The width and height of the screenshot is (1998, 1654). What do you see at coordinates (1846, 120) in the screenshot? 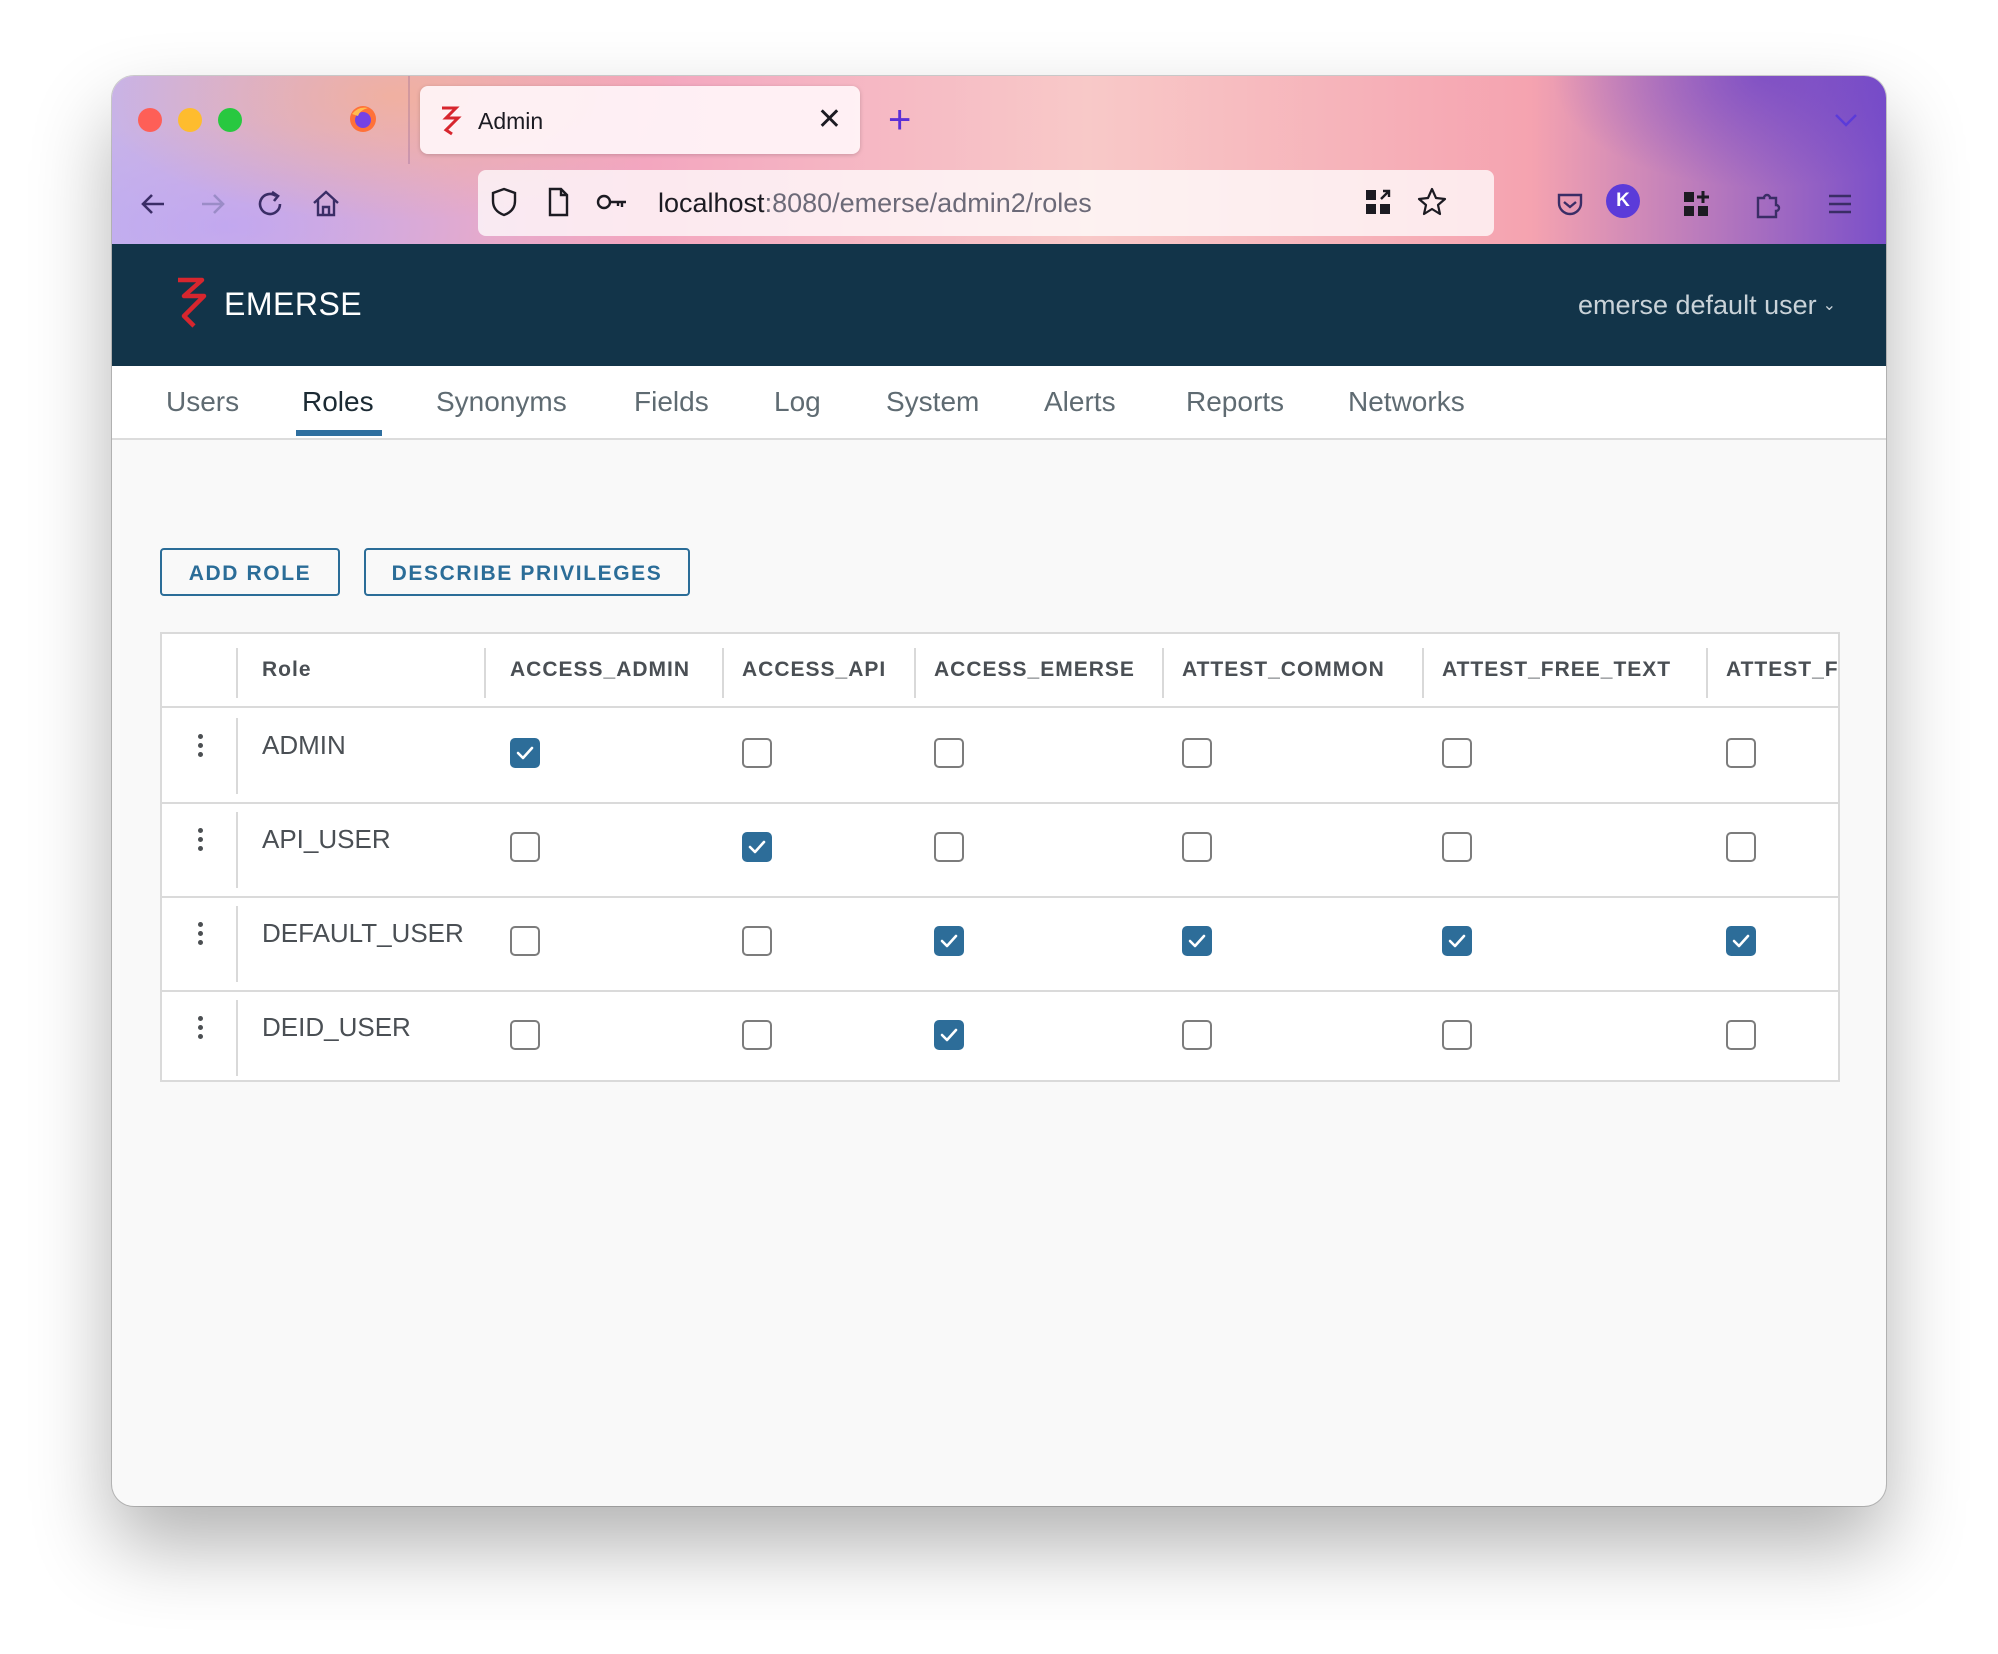
I see `chevron-down-icon` at bounding box center [1846, 120].